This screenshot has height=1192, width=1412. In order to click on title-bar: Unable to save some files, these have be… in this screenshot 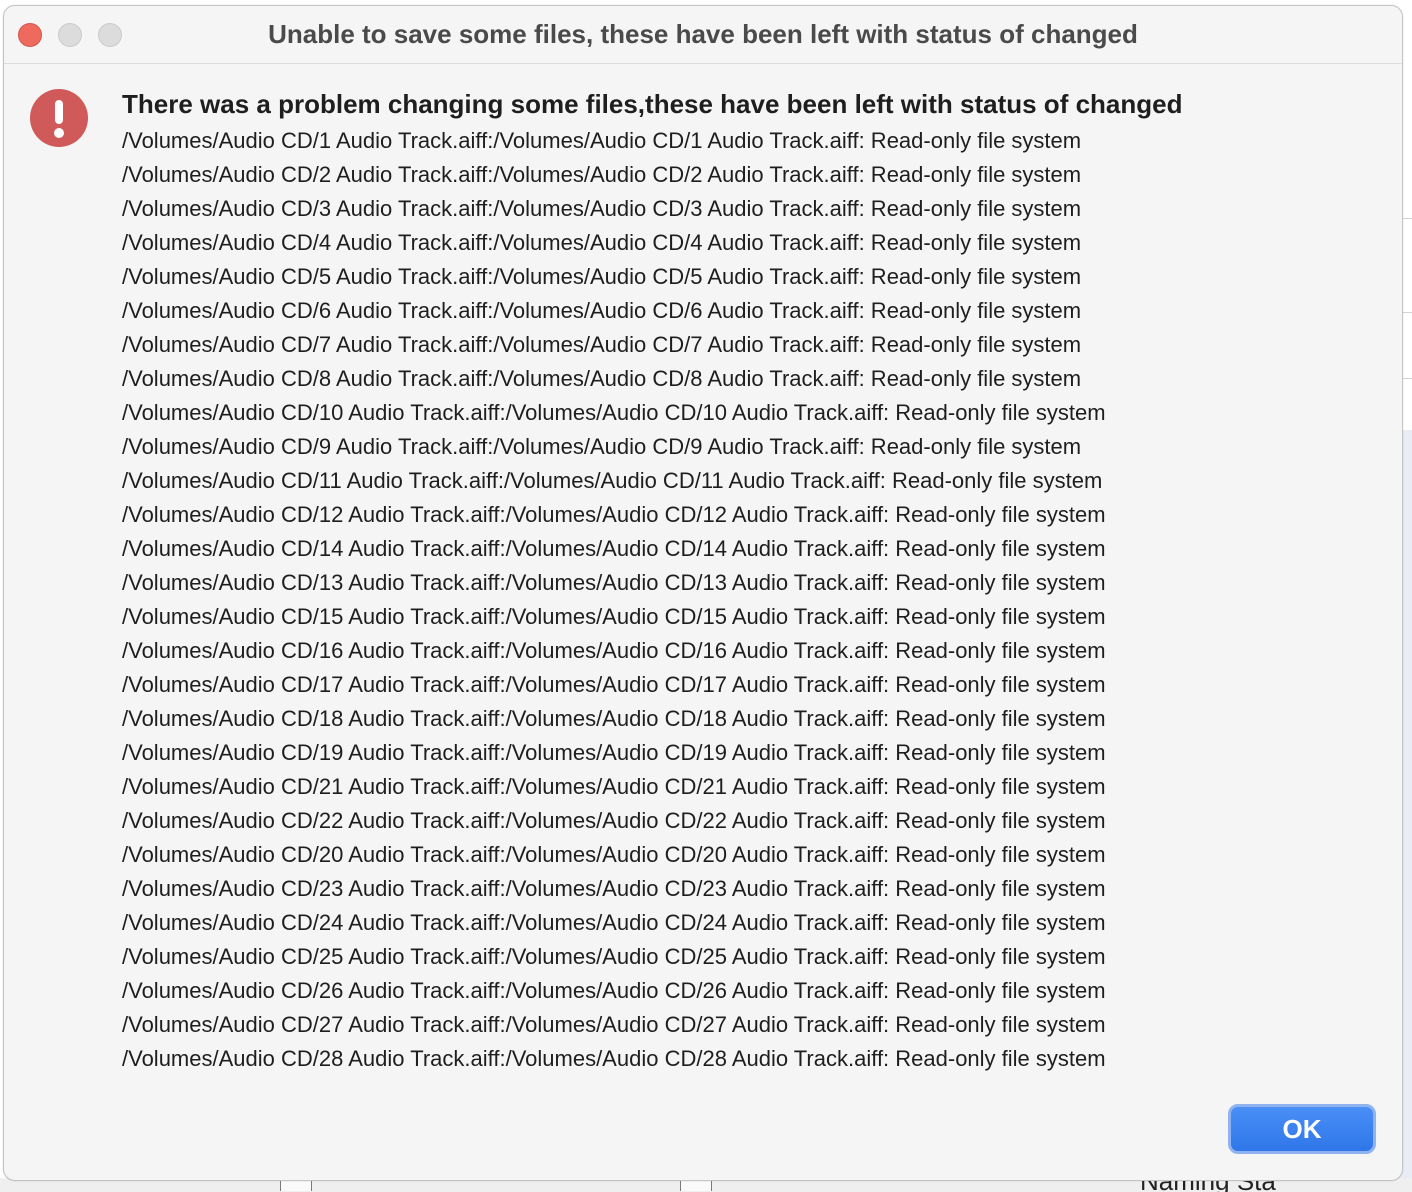, I will do `click(703, 35)`.